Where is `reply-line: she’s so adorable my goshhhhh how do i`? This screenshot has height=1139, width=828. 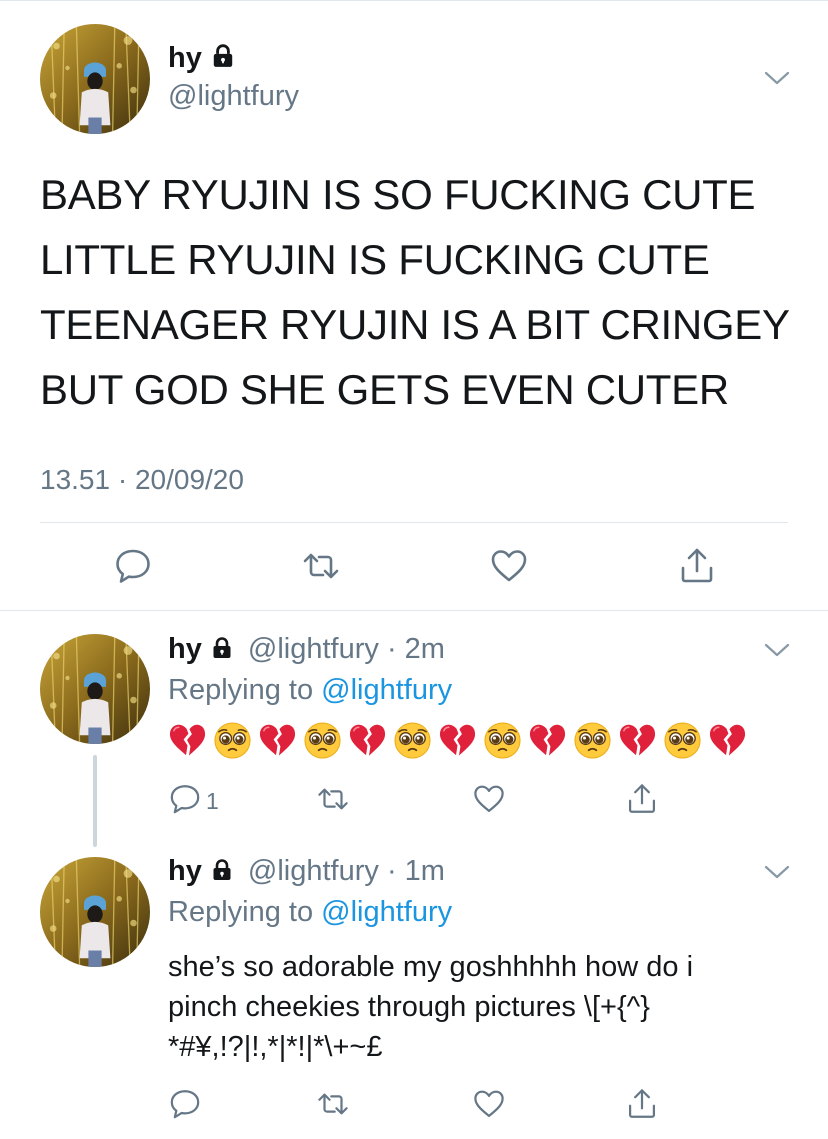 reply-line: she’s so adorable my goshhhhh how do i is located at coordinates (431, 967).